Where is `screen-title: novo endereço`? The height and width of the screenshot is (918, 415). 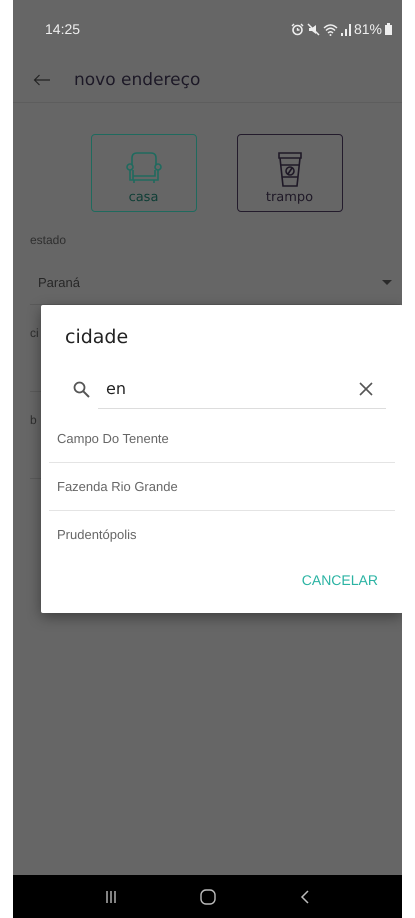
screen-title: novo endereço is located at coordinates (137, 80).